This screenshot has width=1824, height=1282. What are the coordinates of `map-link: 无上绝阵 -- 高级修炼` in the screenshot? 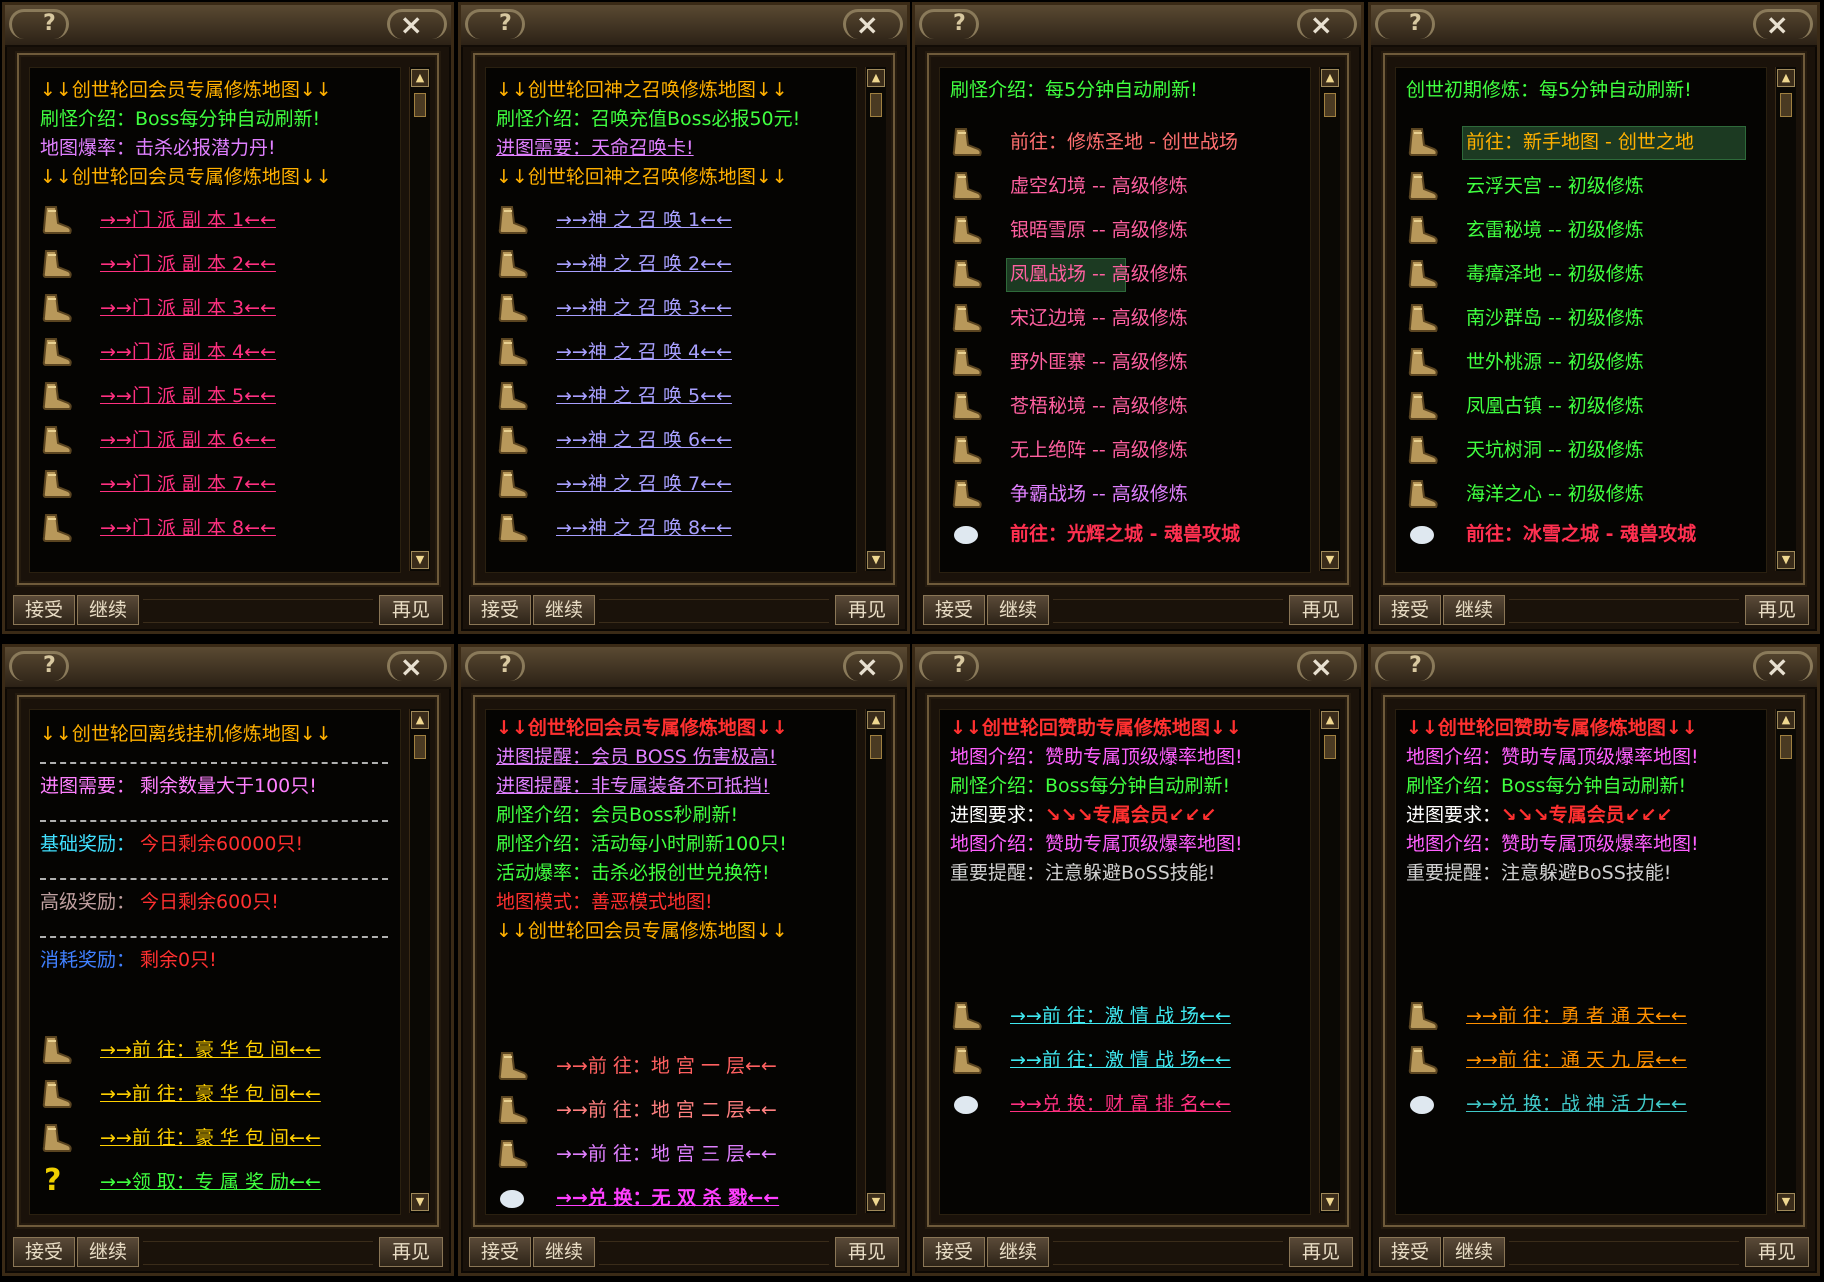 It's located at (1099, 450).